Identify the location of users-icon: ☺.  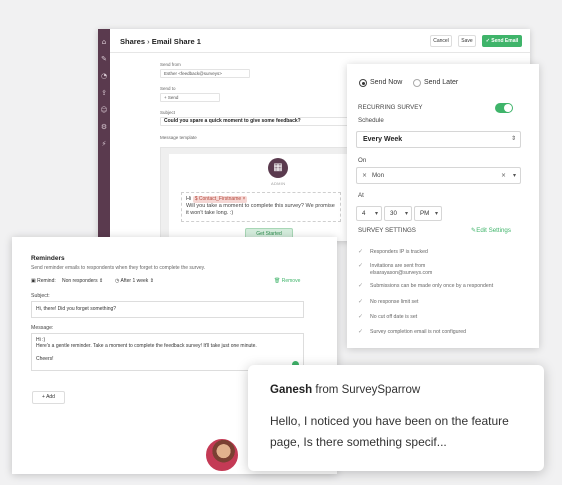
(104, 110).